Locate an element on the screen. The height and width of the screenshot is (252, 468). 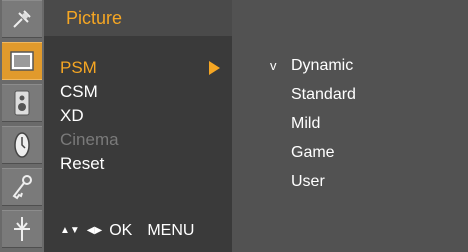
sidebar-item-input is located at coordinates (22, 229).